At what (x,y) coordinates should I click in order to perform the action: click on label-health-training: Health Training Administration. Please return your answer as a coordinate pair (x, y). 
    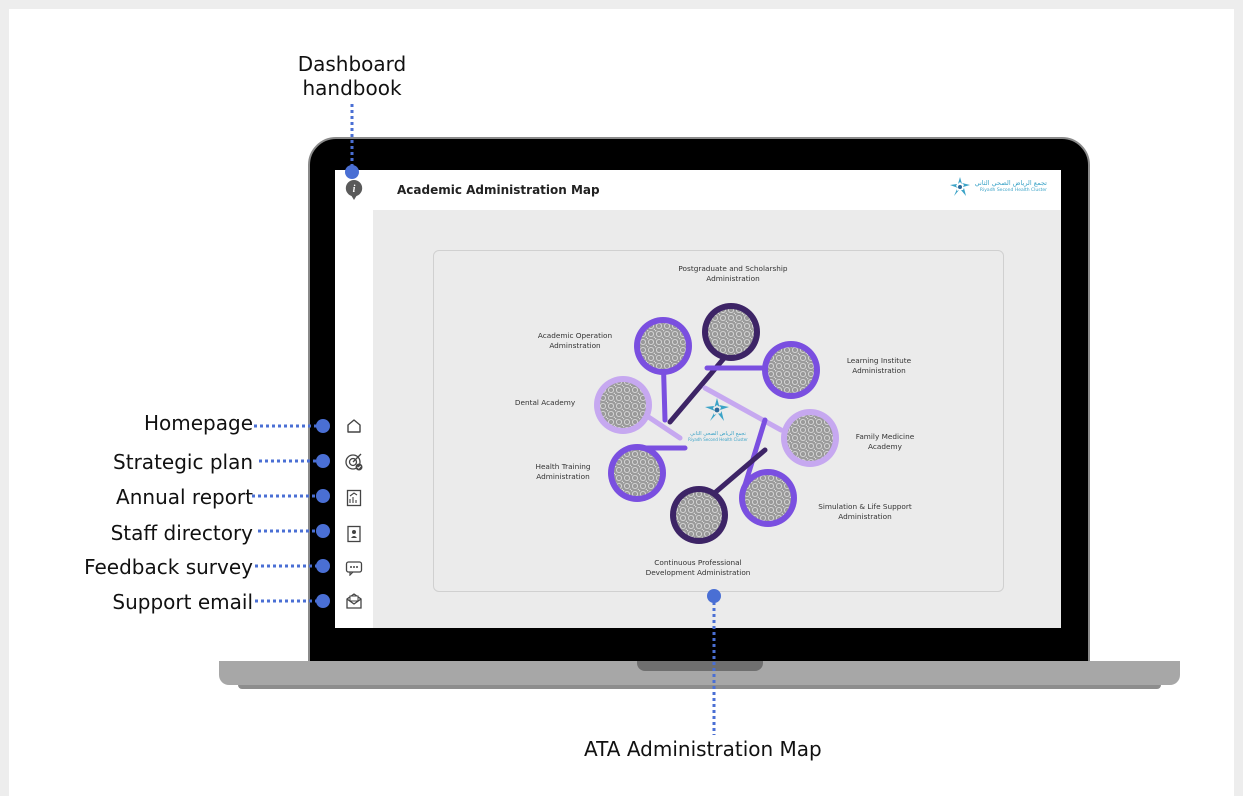
    Looking at the image, I should click on (563, 472).